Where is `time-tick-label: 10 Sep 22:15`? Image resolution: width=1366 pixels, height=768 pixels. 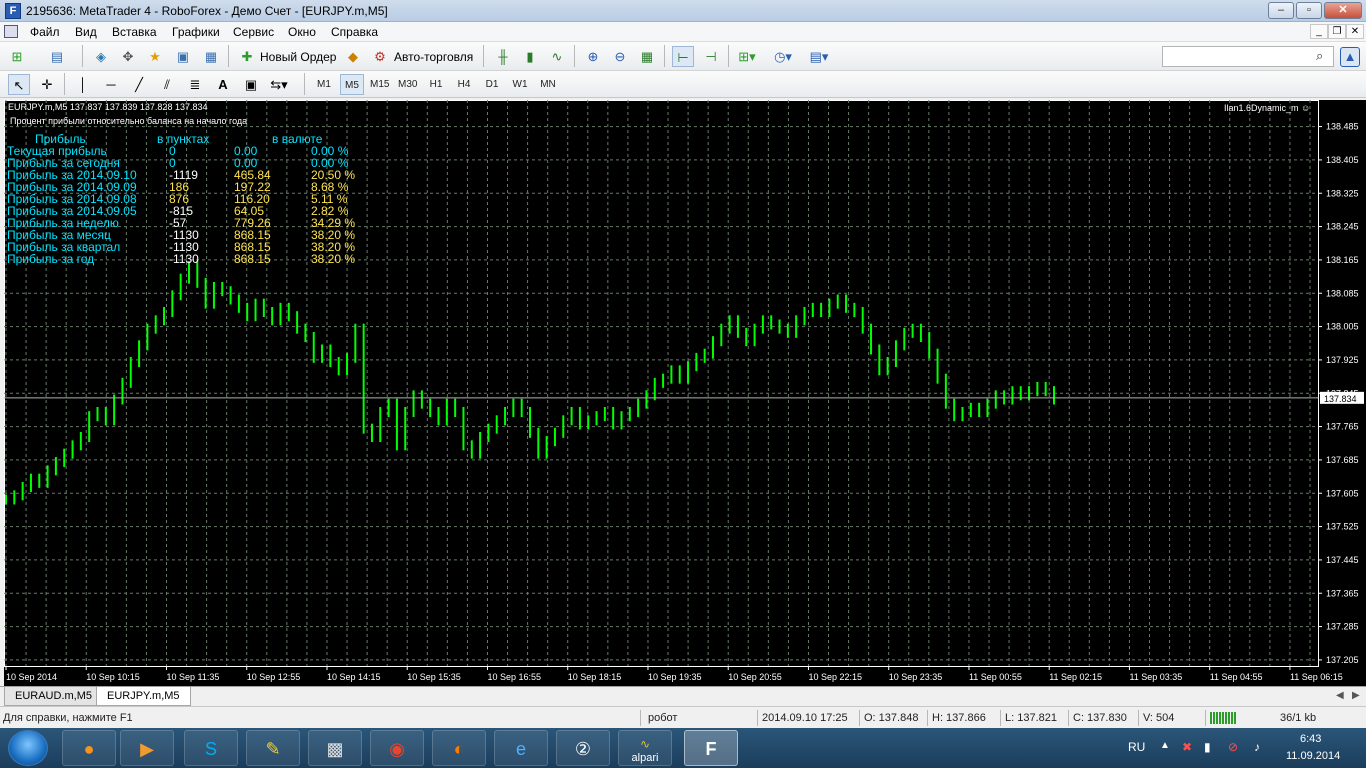 time-tick-label: 10 Sep 22:15 is located at coordinates (835, 677).